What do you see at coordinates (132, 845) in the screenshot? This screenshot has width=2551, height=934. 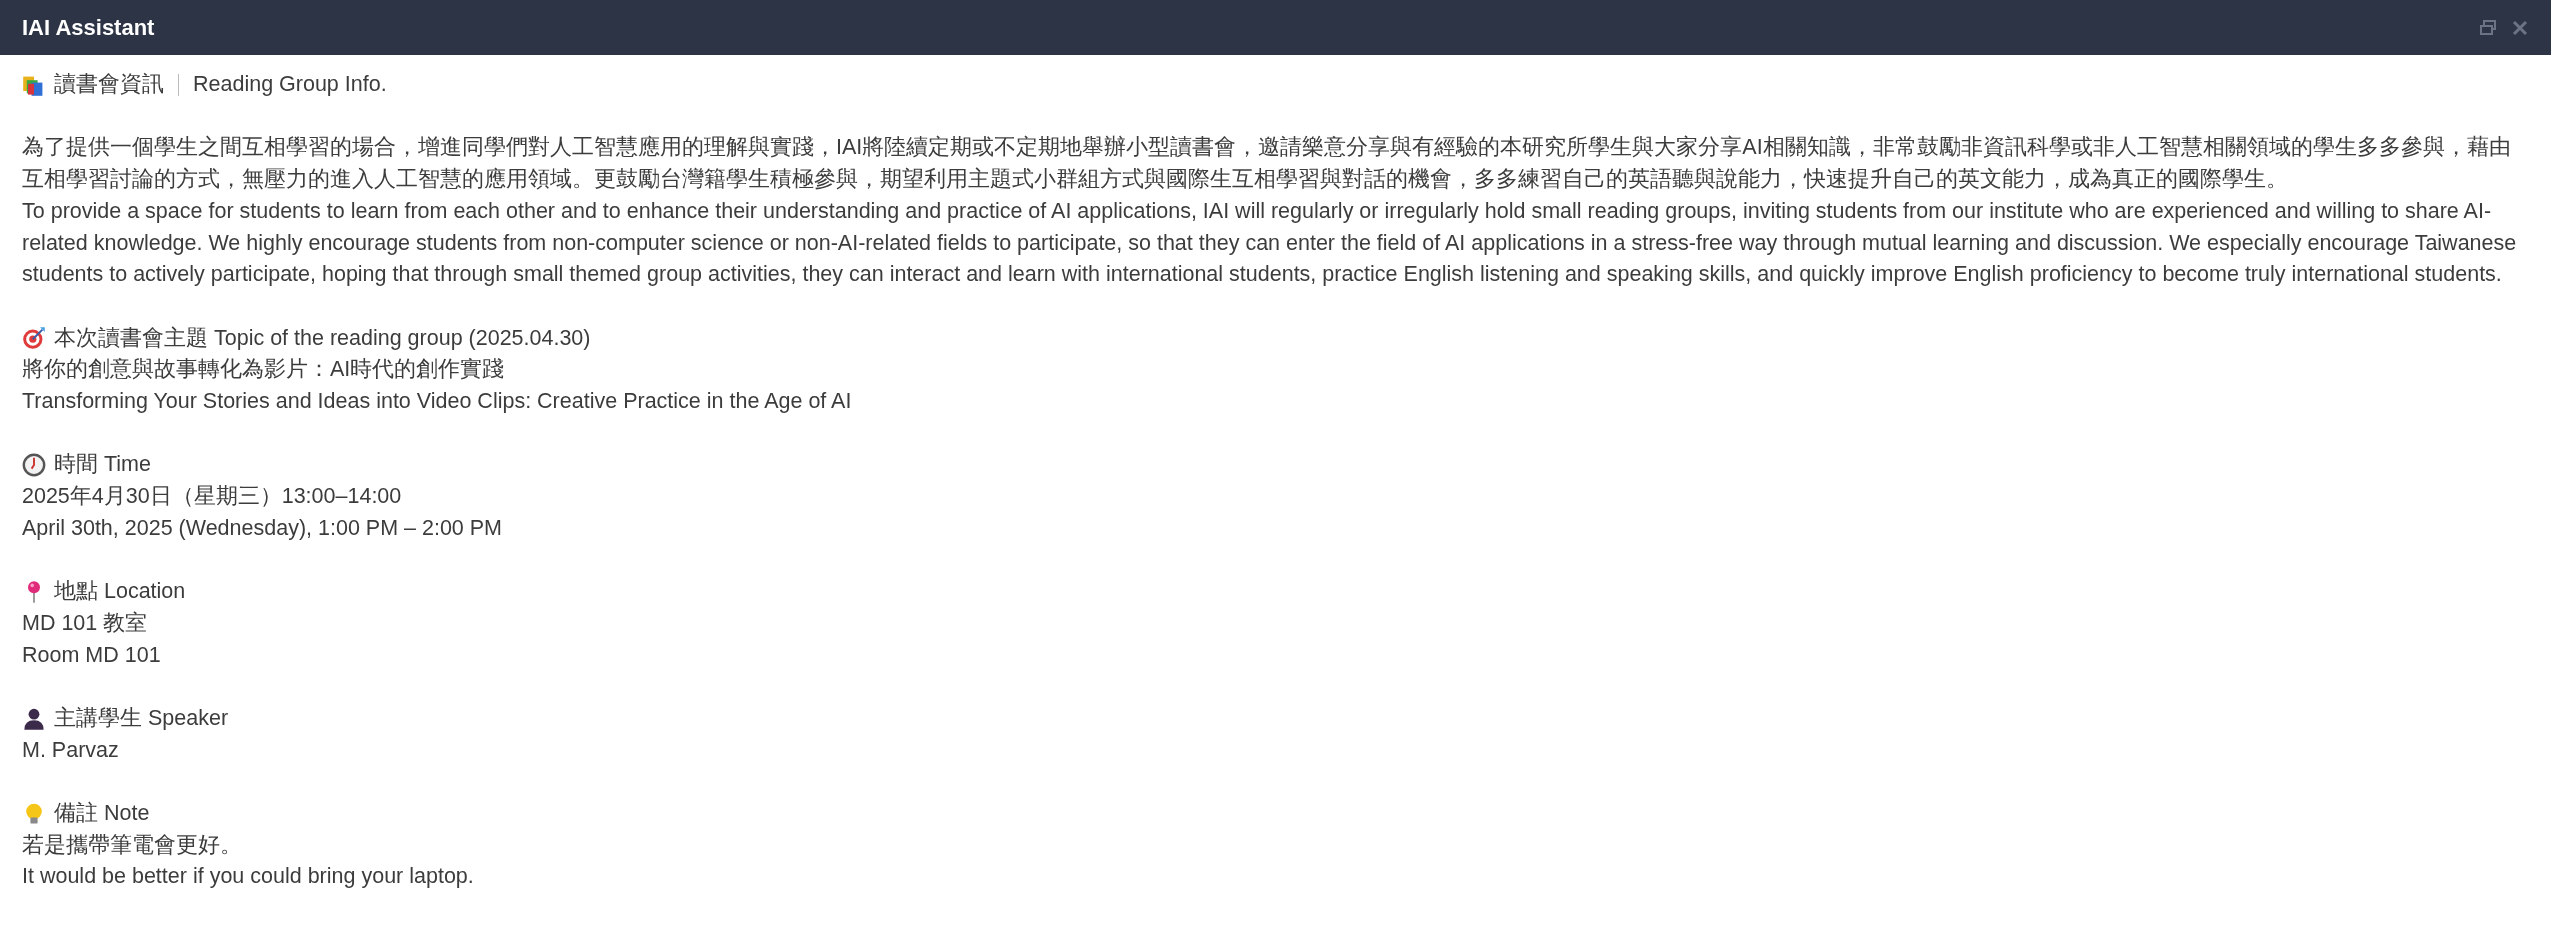 I see `detail-text: 若是攜帶筆電會更好。` at bounding box center [132, 845].